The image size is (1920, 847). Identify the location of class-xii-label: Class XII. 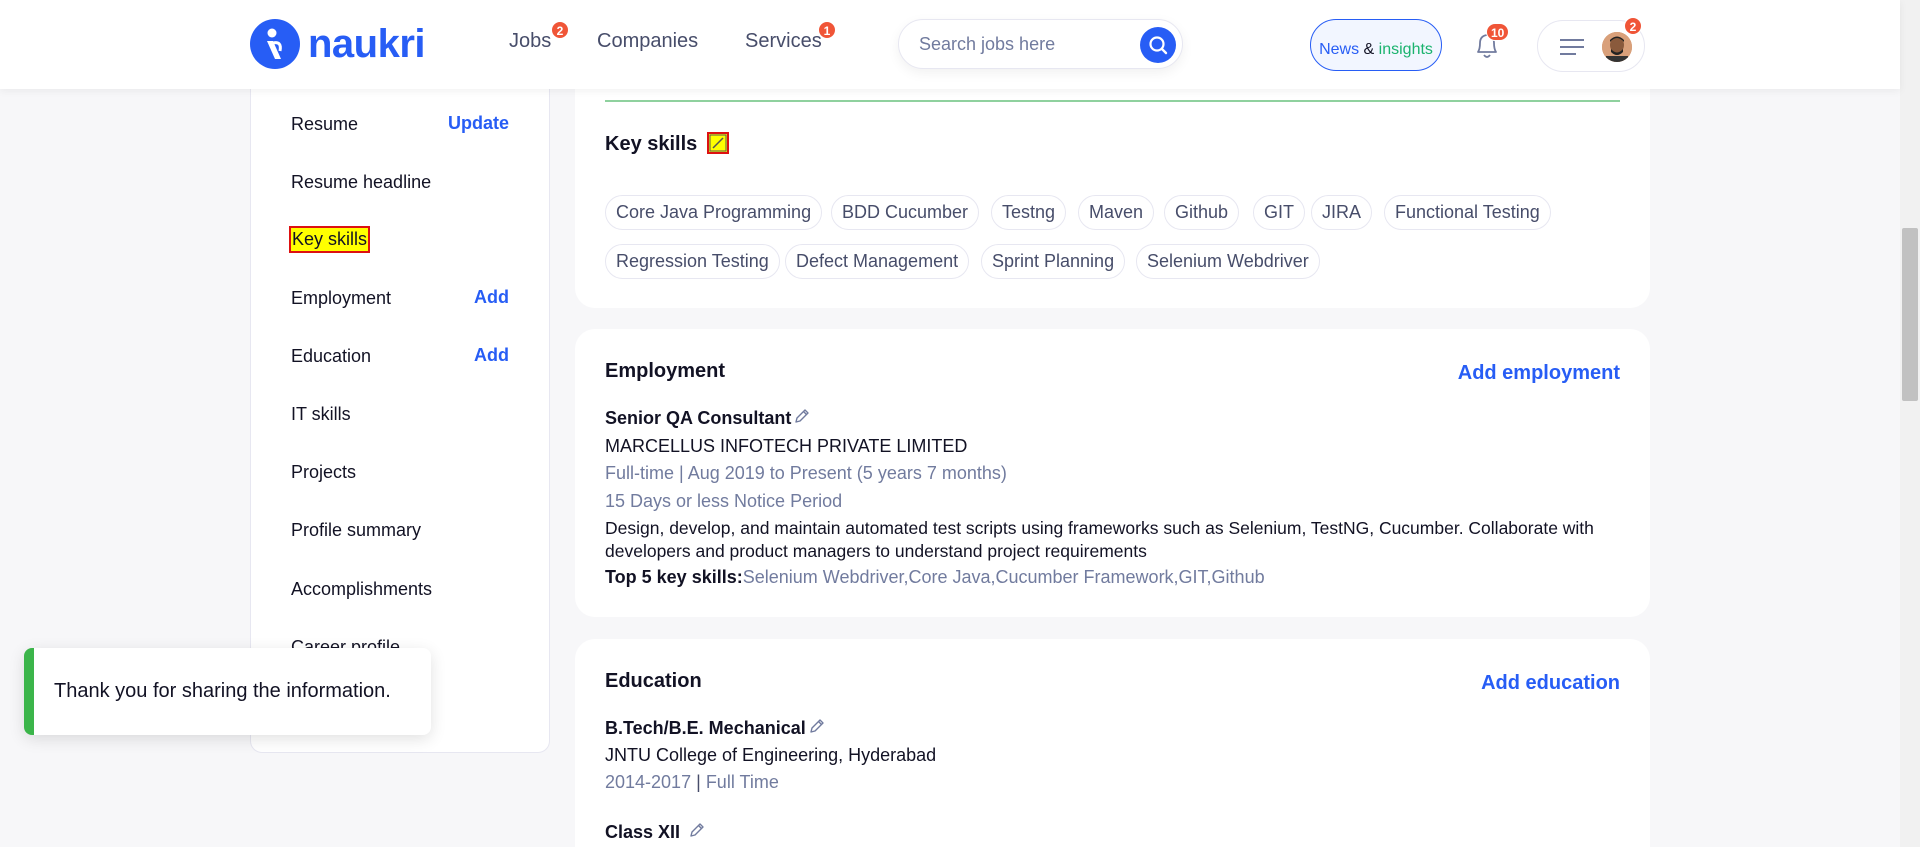
(643, 832).